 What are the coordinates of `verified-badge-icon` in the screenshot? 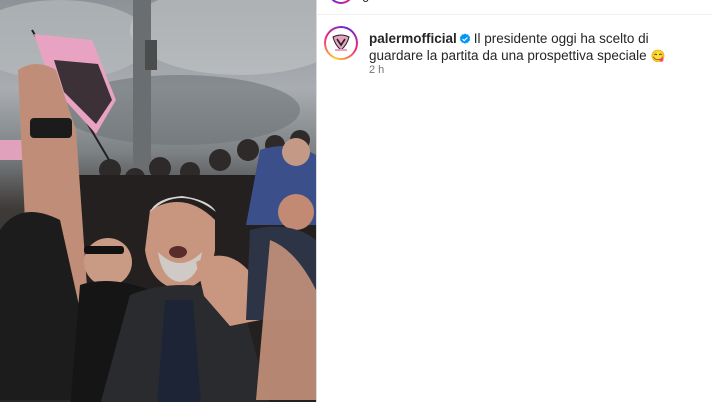 It's located at (464, 38).